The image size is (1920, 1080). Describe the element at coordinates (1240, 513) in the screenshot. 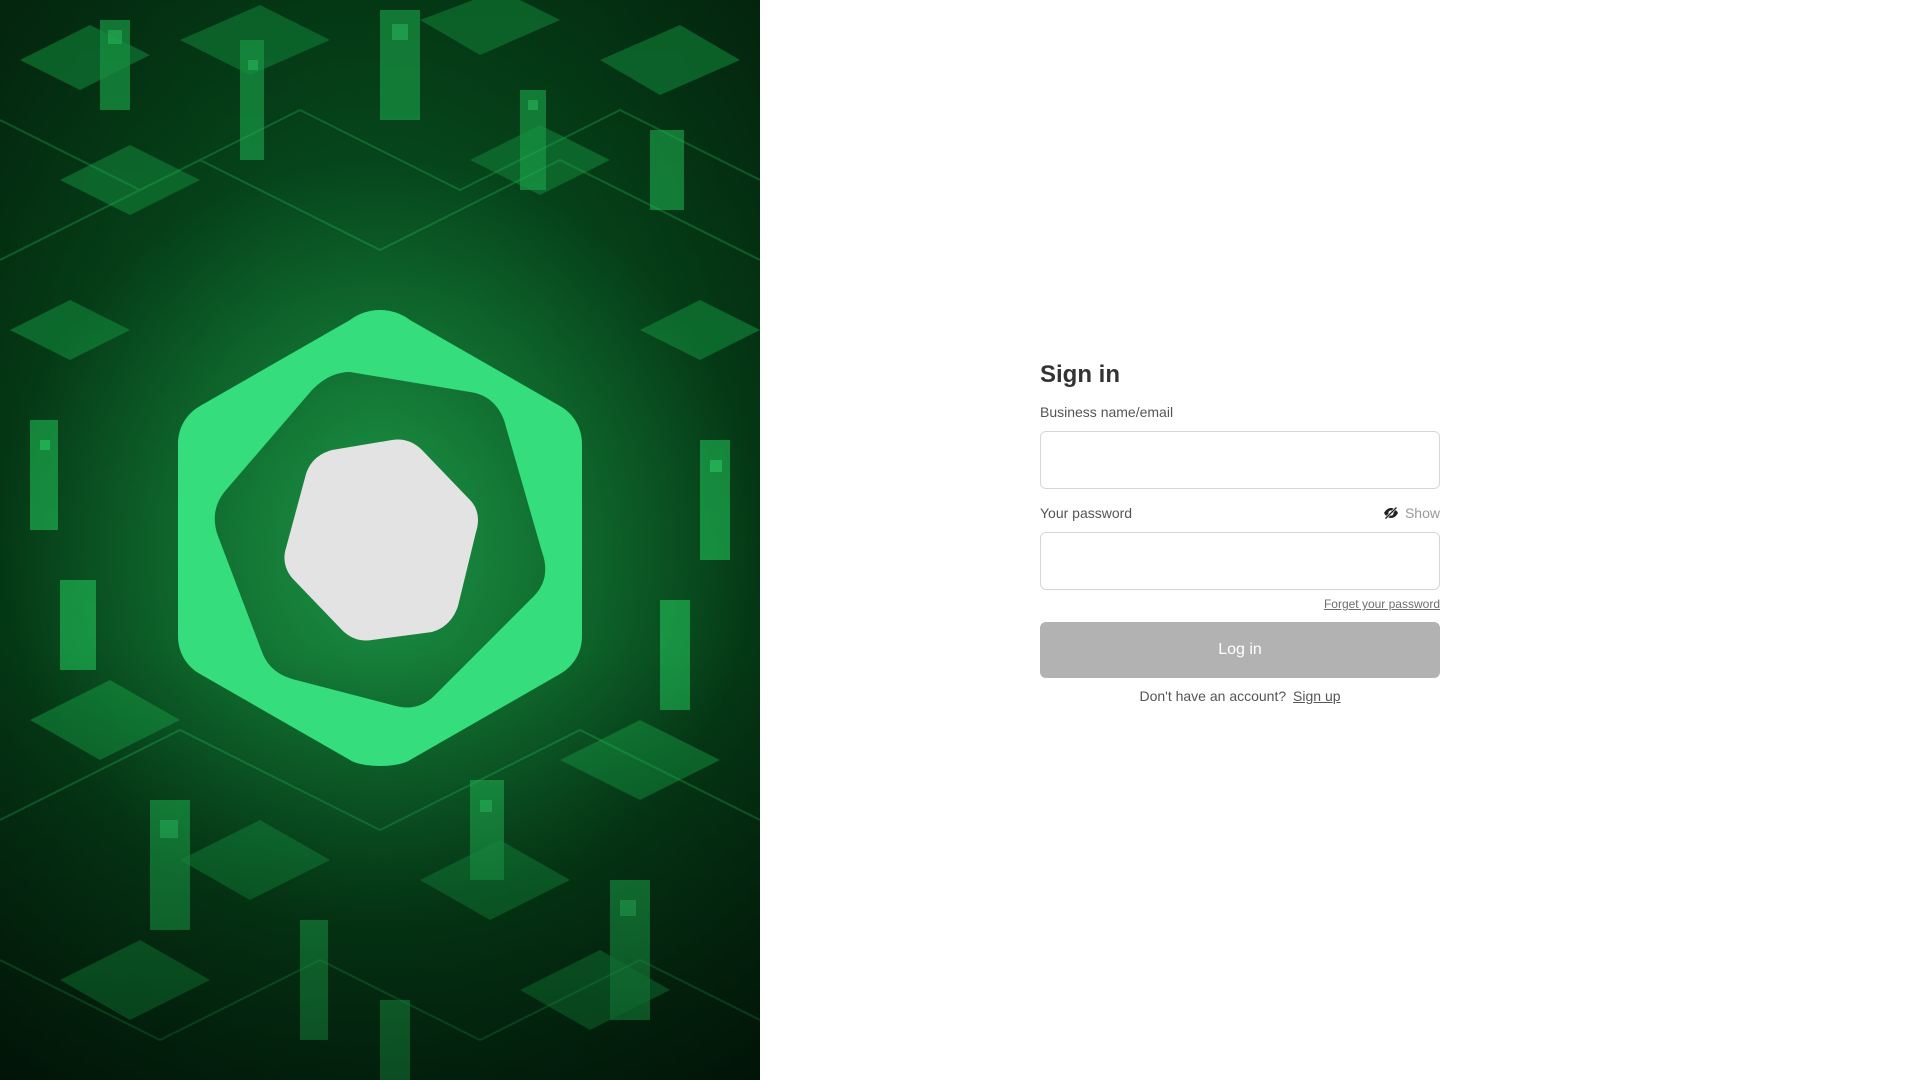

I see `password-label-row: Your password Show` at that location.